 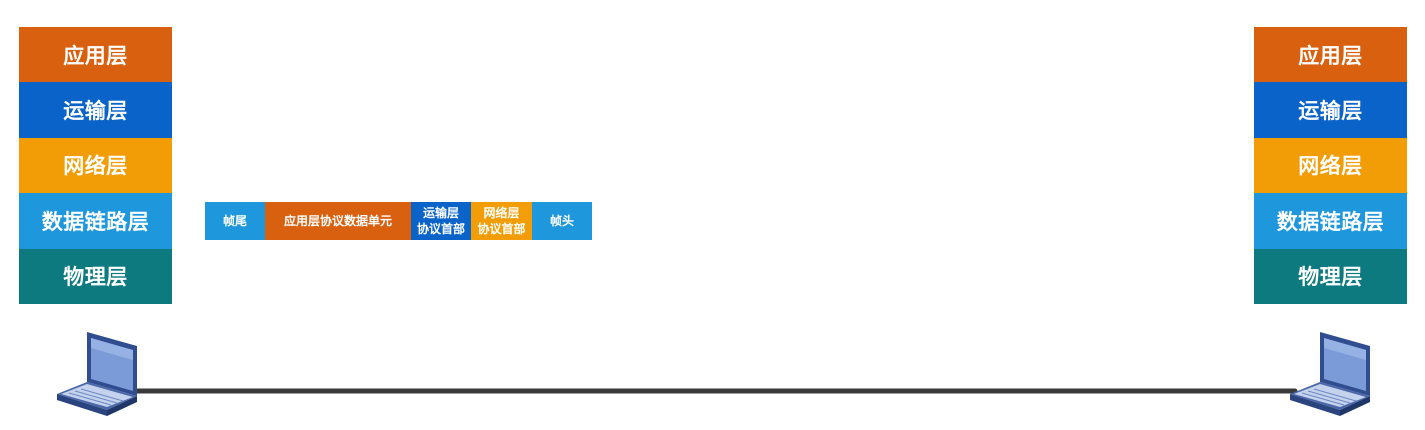 I want to click on right-layer-transport: 运输层, so click(x=1330, y=110).